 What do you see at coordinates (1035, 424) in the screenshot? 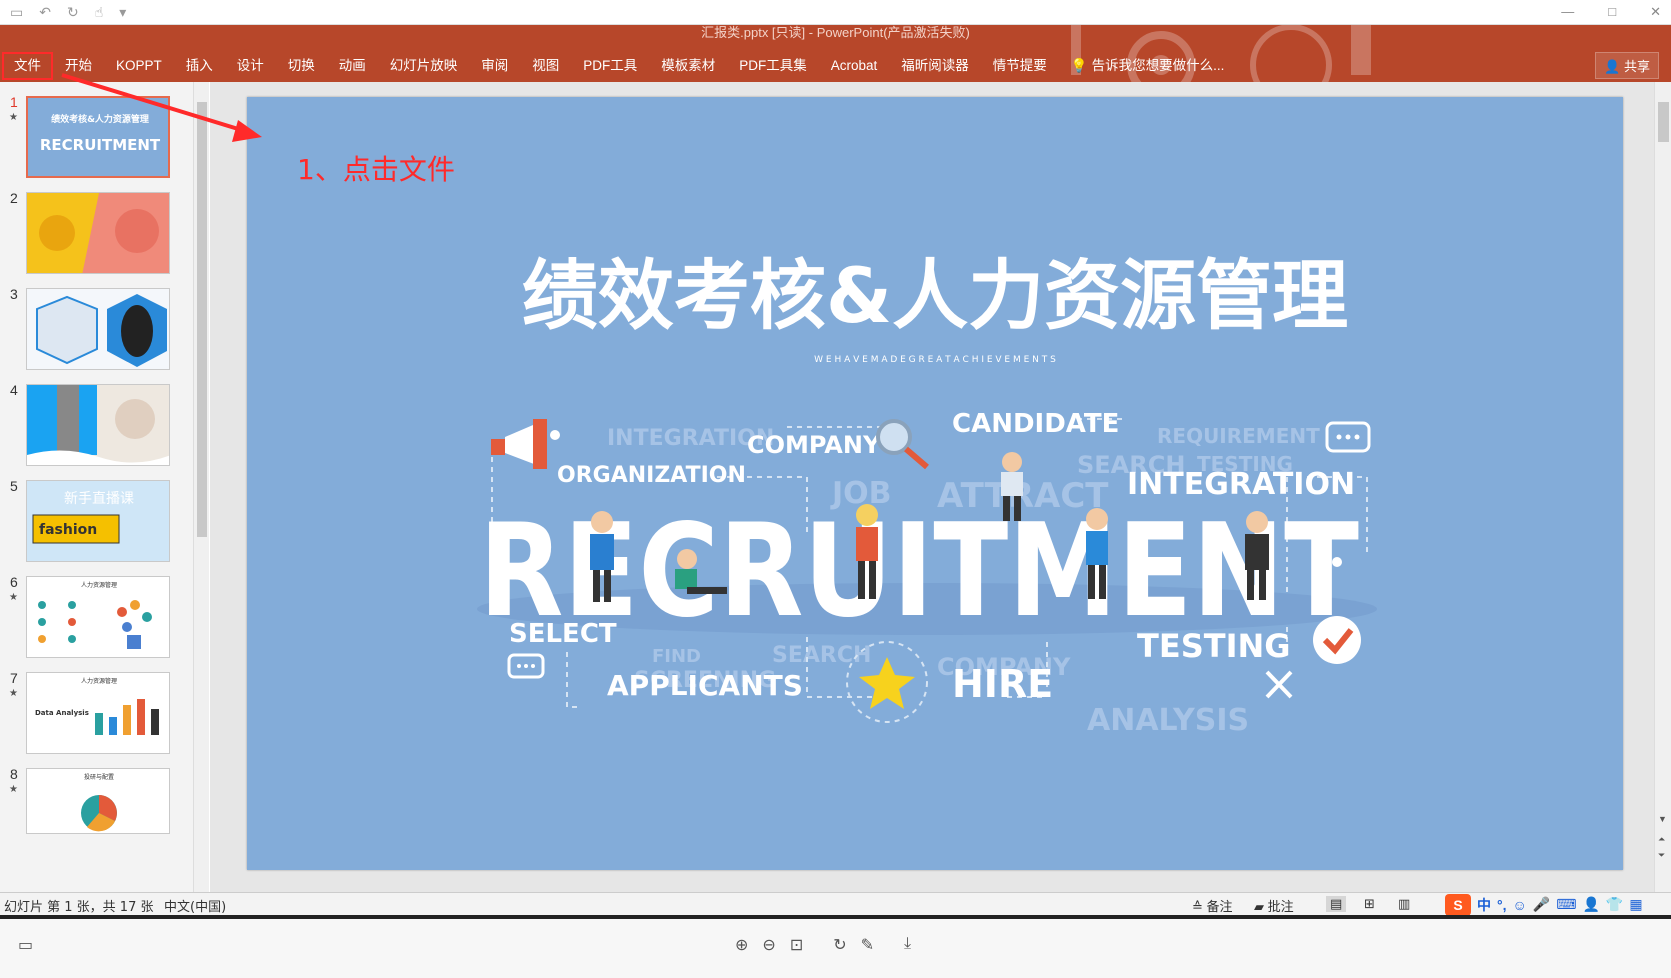
I see `keyword-candidate: CANDIDATE` at bounding box center [1035, 424].